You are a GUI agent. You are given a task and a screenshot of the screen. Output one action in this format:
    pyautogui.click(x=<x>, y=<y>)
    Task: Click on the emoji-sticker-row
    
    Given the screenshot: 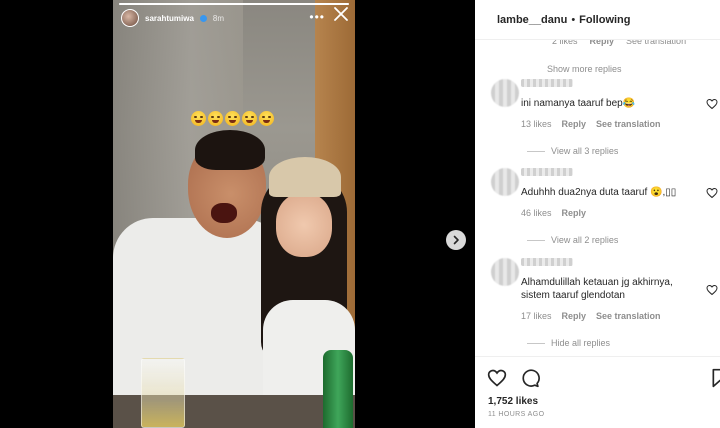 What is the action you would take?
    pyautogui.click(x=232, y=118)
    